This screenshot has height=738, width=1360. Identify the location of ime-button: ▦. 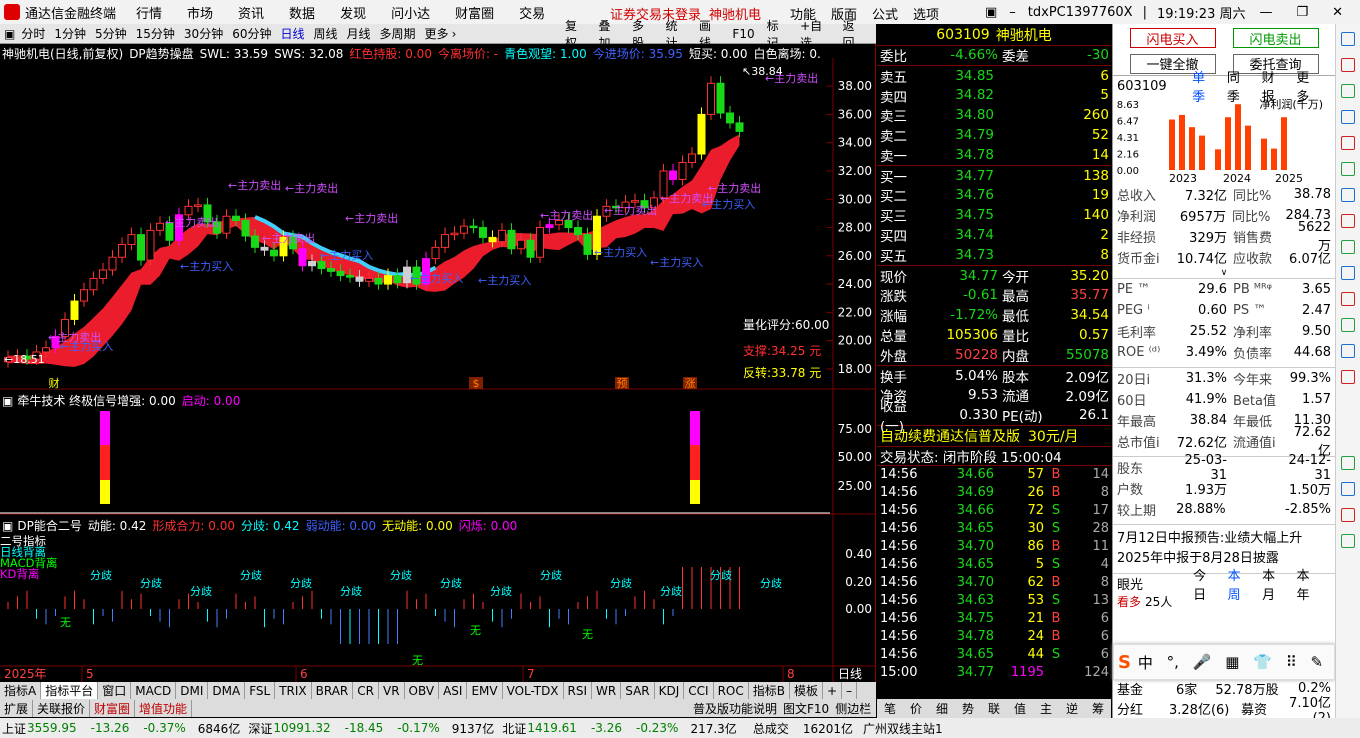
(1232, 662).